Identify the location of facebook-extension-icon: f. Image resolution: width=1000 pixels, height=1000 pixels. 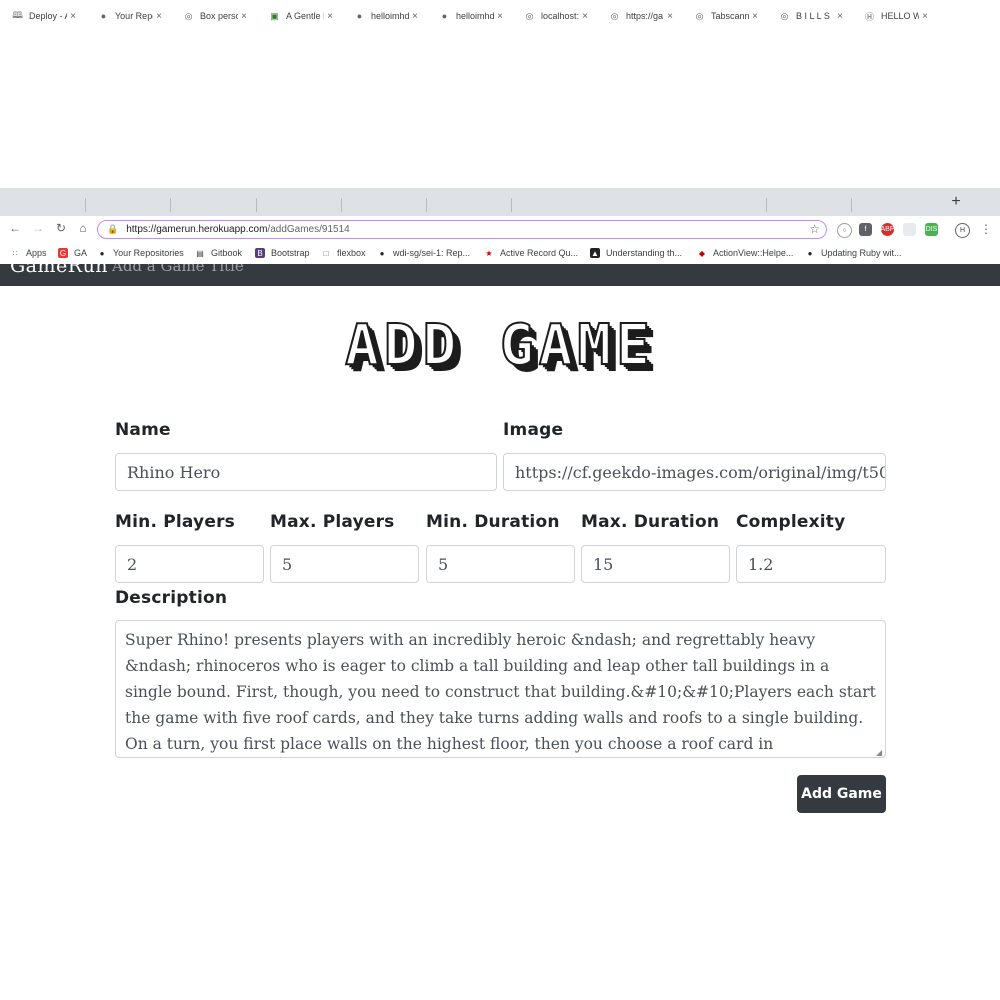
(865, 229).